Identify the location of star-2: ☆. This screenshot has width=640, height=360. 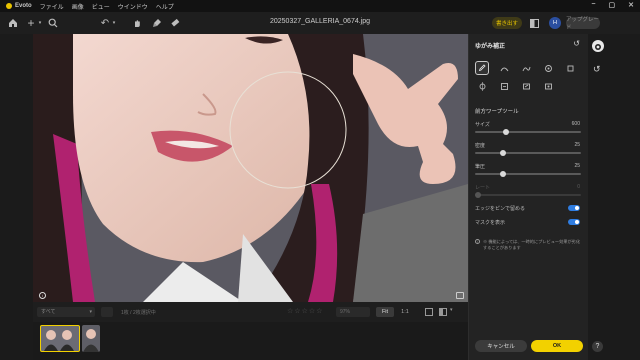
(297, 311).